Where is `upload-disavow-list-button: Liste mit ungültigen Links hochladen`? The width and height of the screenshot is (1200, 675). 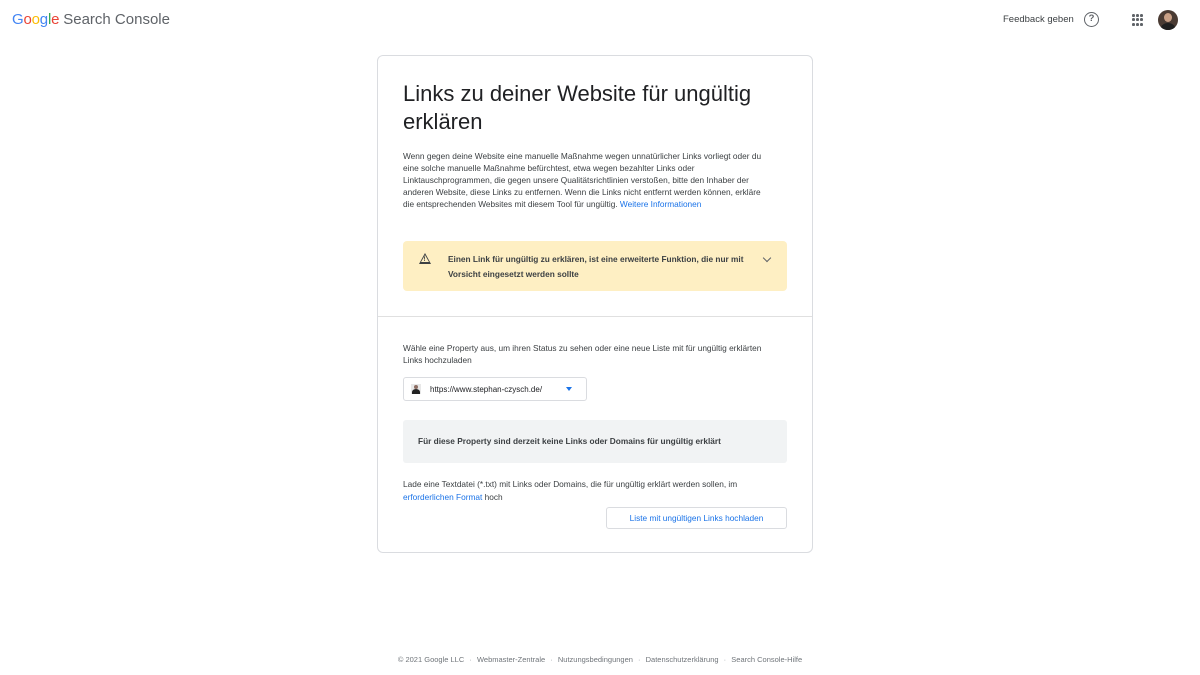 upload-disavow-list-button: Liste mit ungültigen Links hochladen is located at coordinates (696, 518).